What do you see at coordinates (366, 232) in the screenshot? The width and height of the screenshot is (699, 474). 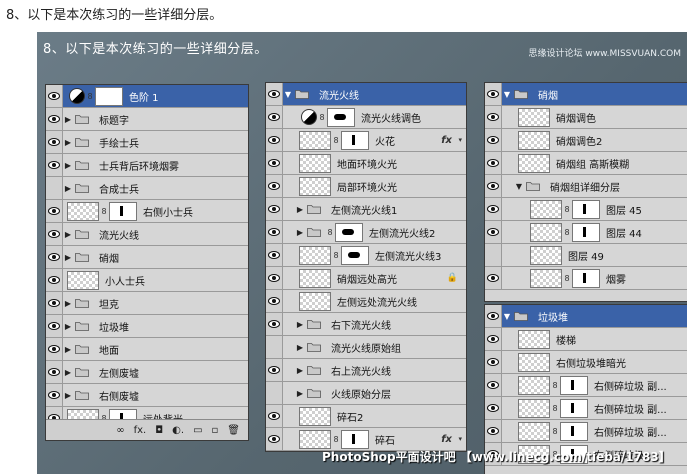 I see `layer-row: ▶ 8 左侧流光火线2` at bounding box center [366, 232].